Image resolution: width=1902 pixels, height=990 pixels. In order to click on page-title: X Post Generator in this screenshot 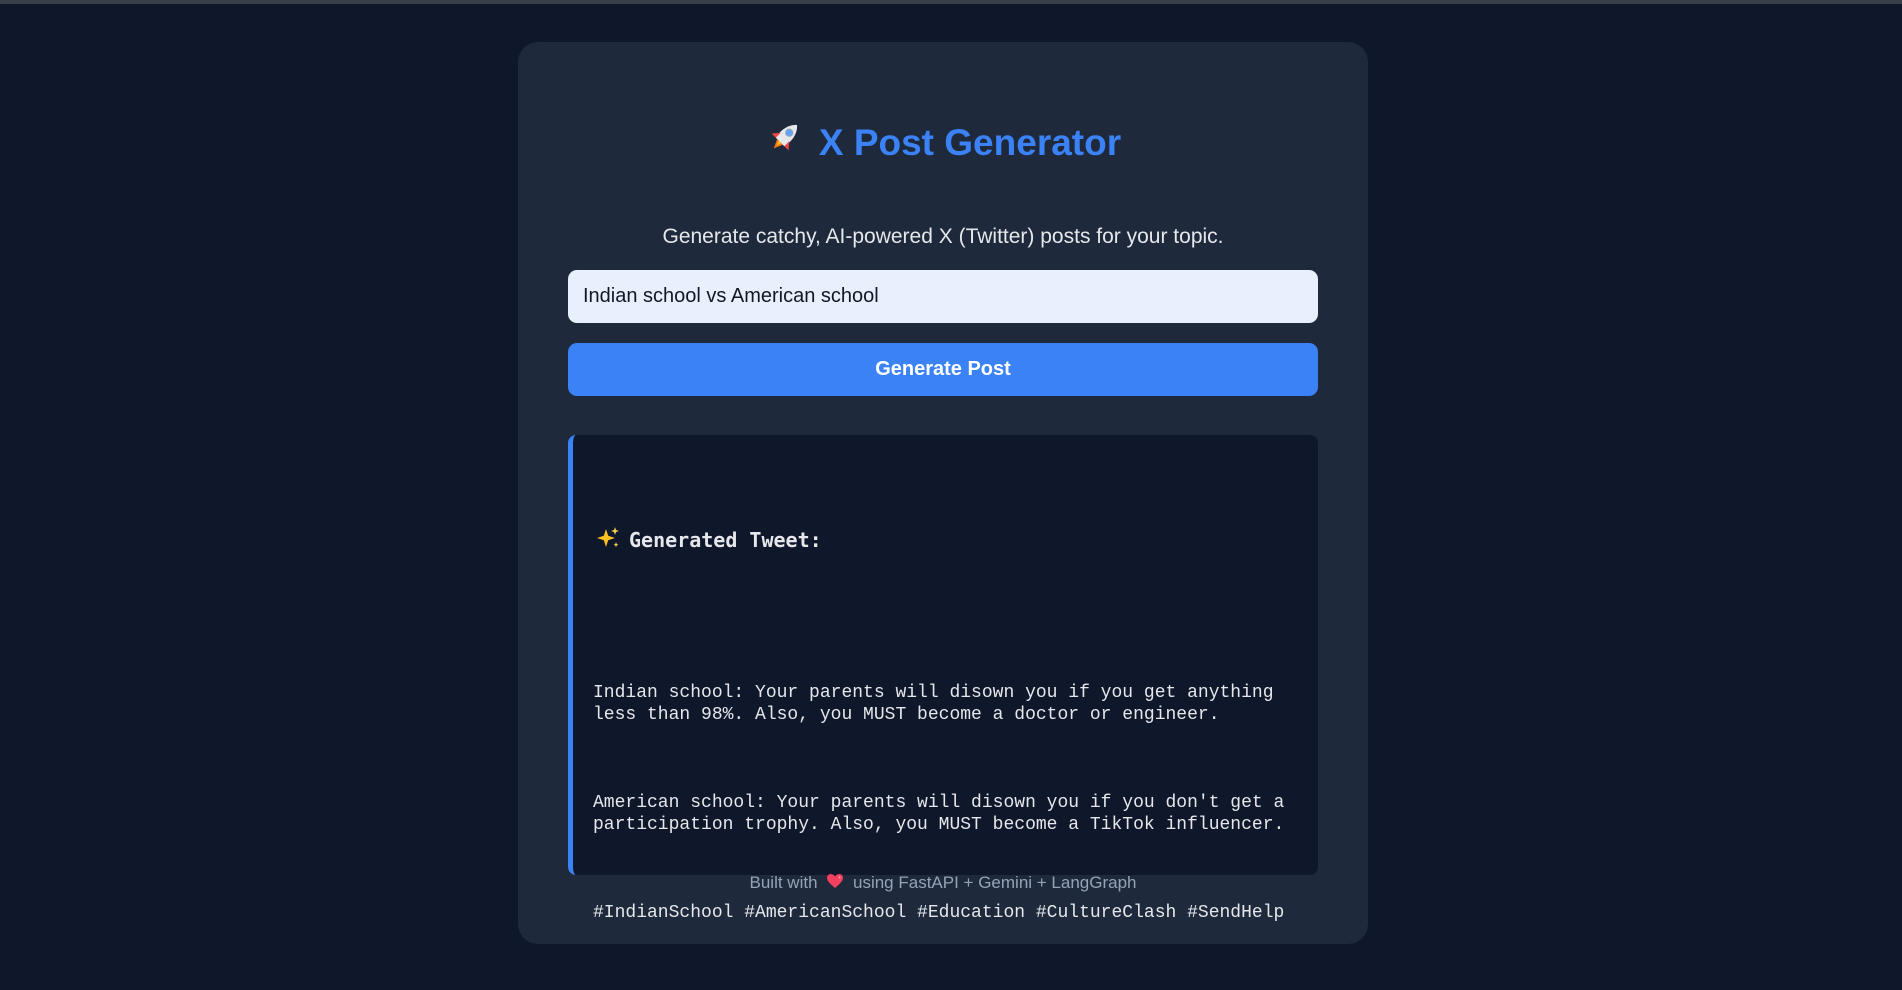, I will do `click(943, 143)`.